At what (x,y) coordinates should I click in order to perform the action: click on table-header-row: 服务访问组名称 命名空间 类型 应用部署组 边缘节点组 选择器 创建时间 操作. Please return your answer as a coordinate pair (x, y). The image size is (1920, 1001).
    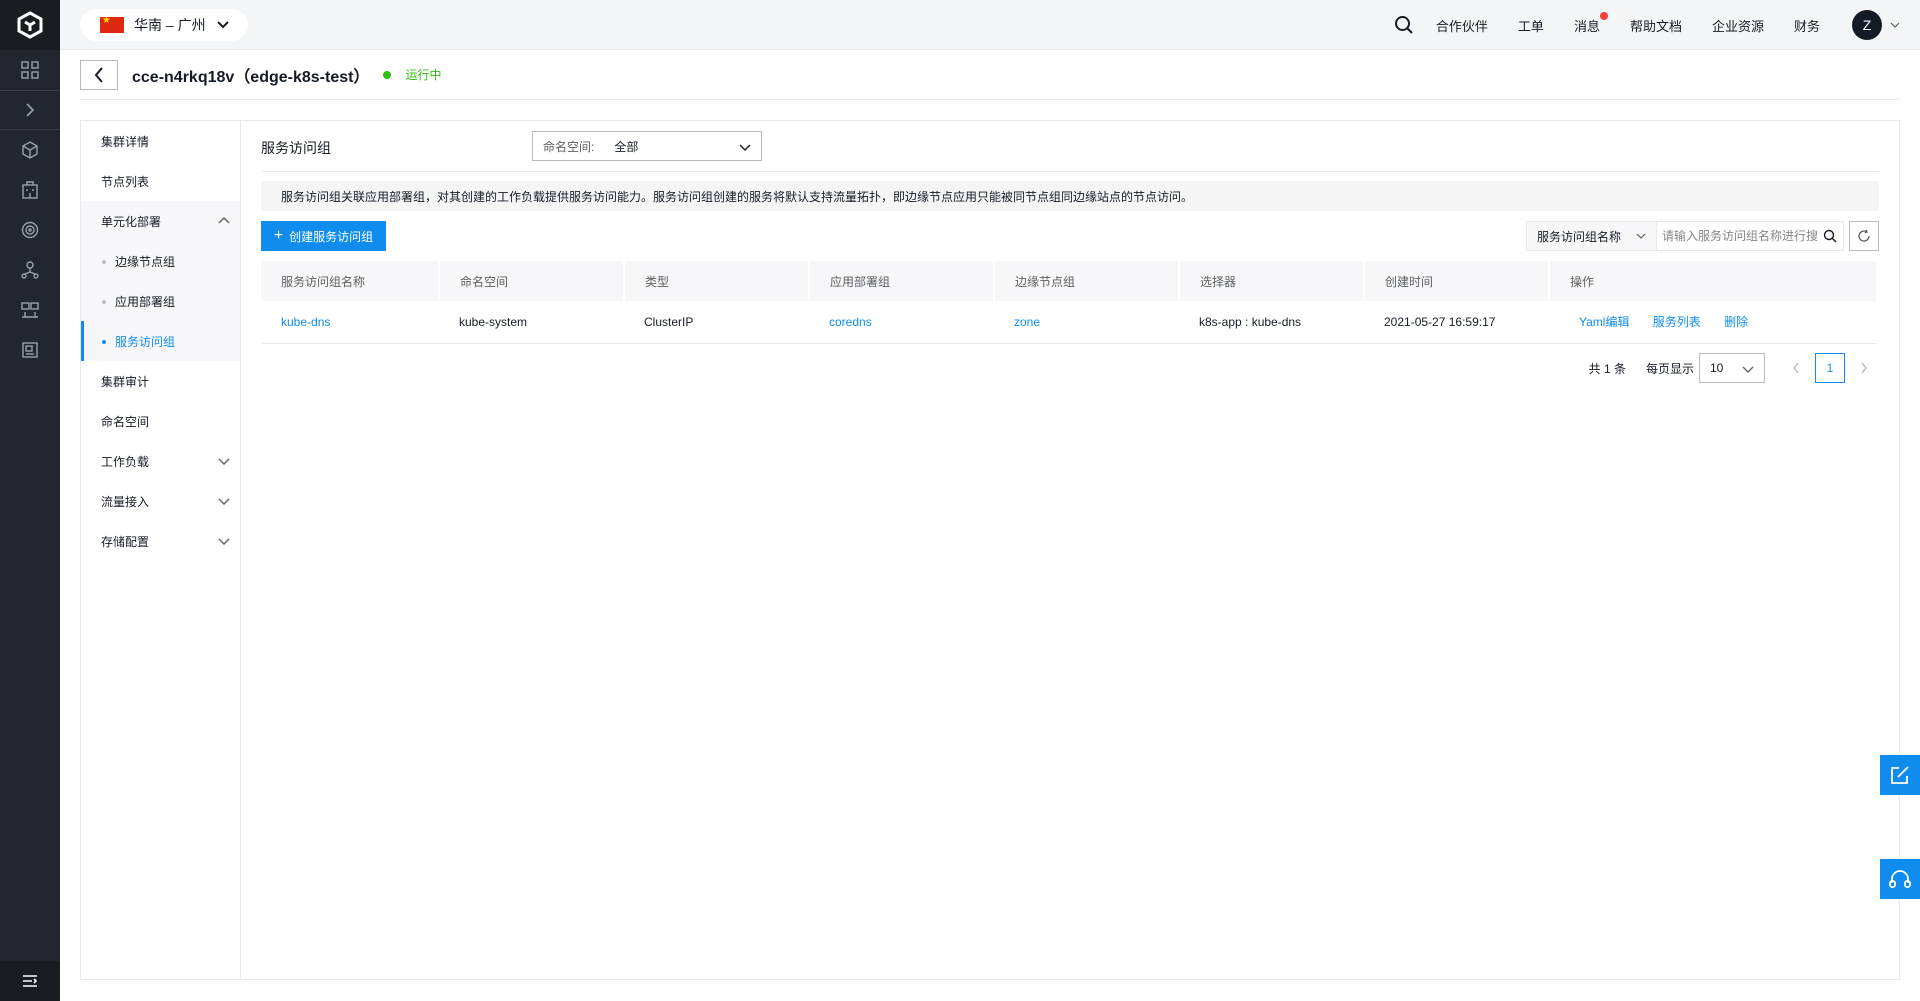
    Looking at the image, I should click on (1069, 281).